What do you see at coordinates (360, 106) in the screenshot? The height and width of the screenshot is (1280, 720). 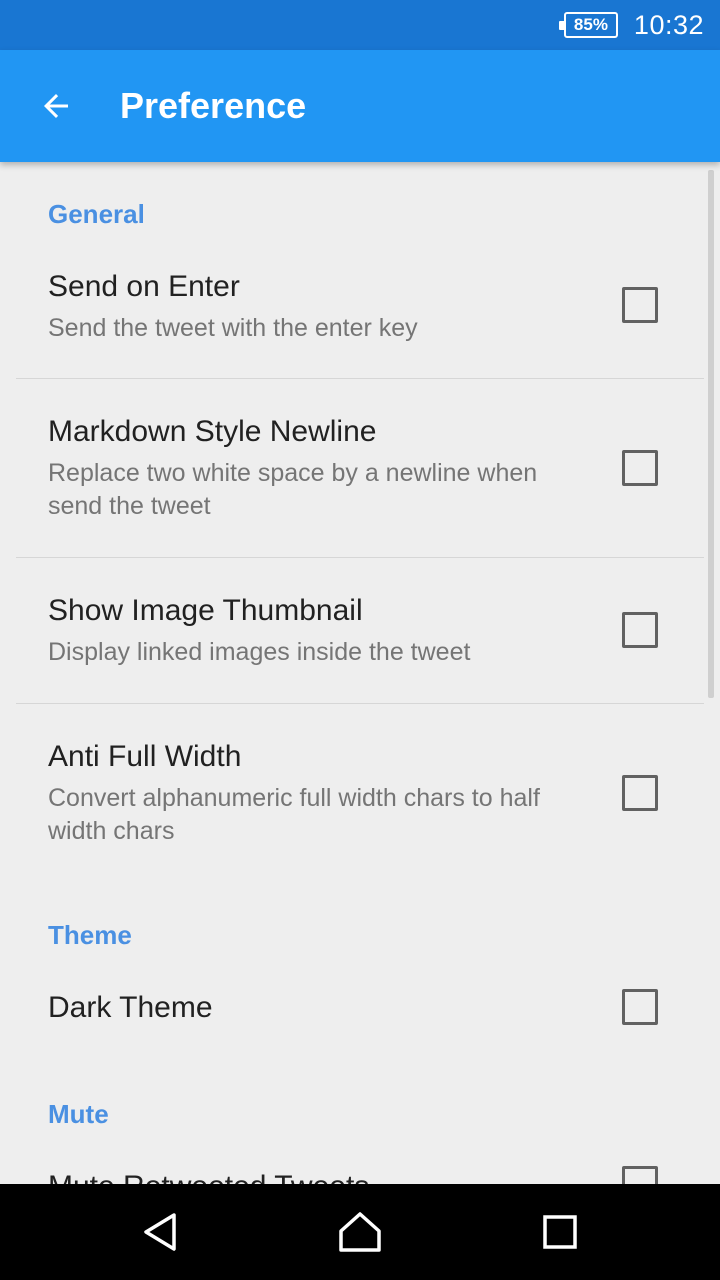 I see `app-bar: Preference` at bounding box center [360, 106].